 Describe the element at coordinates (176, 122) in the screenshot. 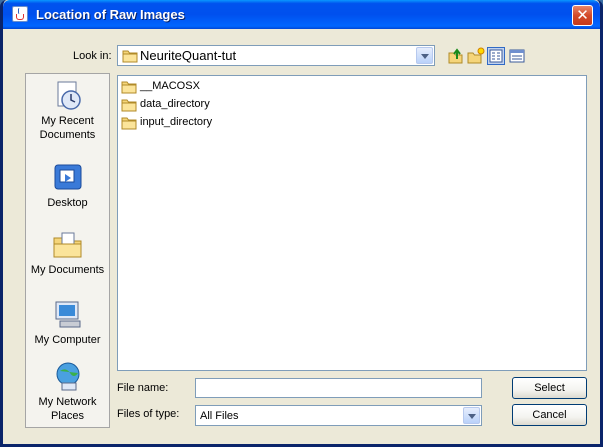

I see `file-name: input_directory` at that location.